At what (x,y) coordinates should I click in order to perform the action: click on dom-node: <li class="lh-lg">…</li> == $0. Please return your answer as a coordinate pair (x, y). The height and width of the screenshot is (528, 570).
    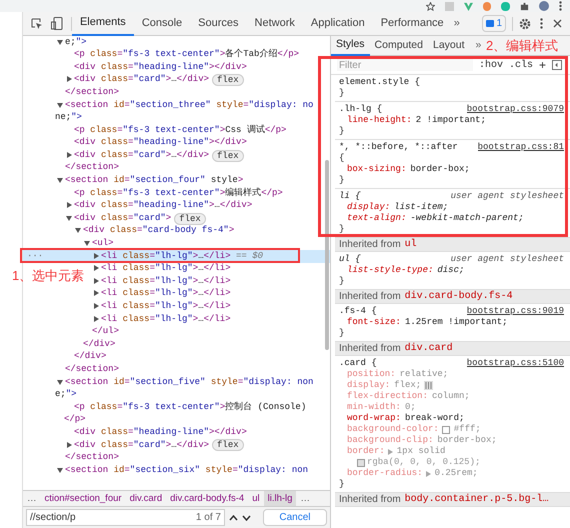
    Looking at the image, I should click on (182, 257).